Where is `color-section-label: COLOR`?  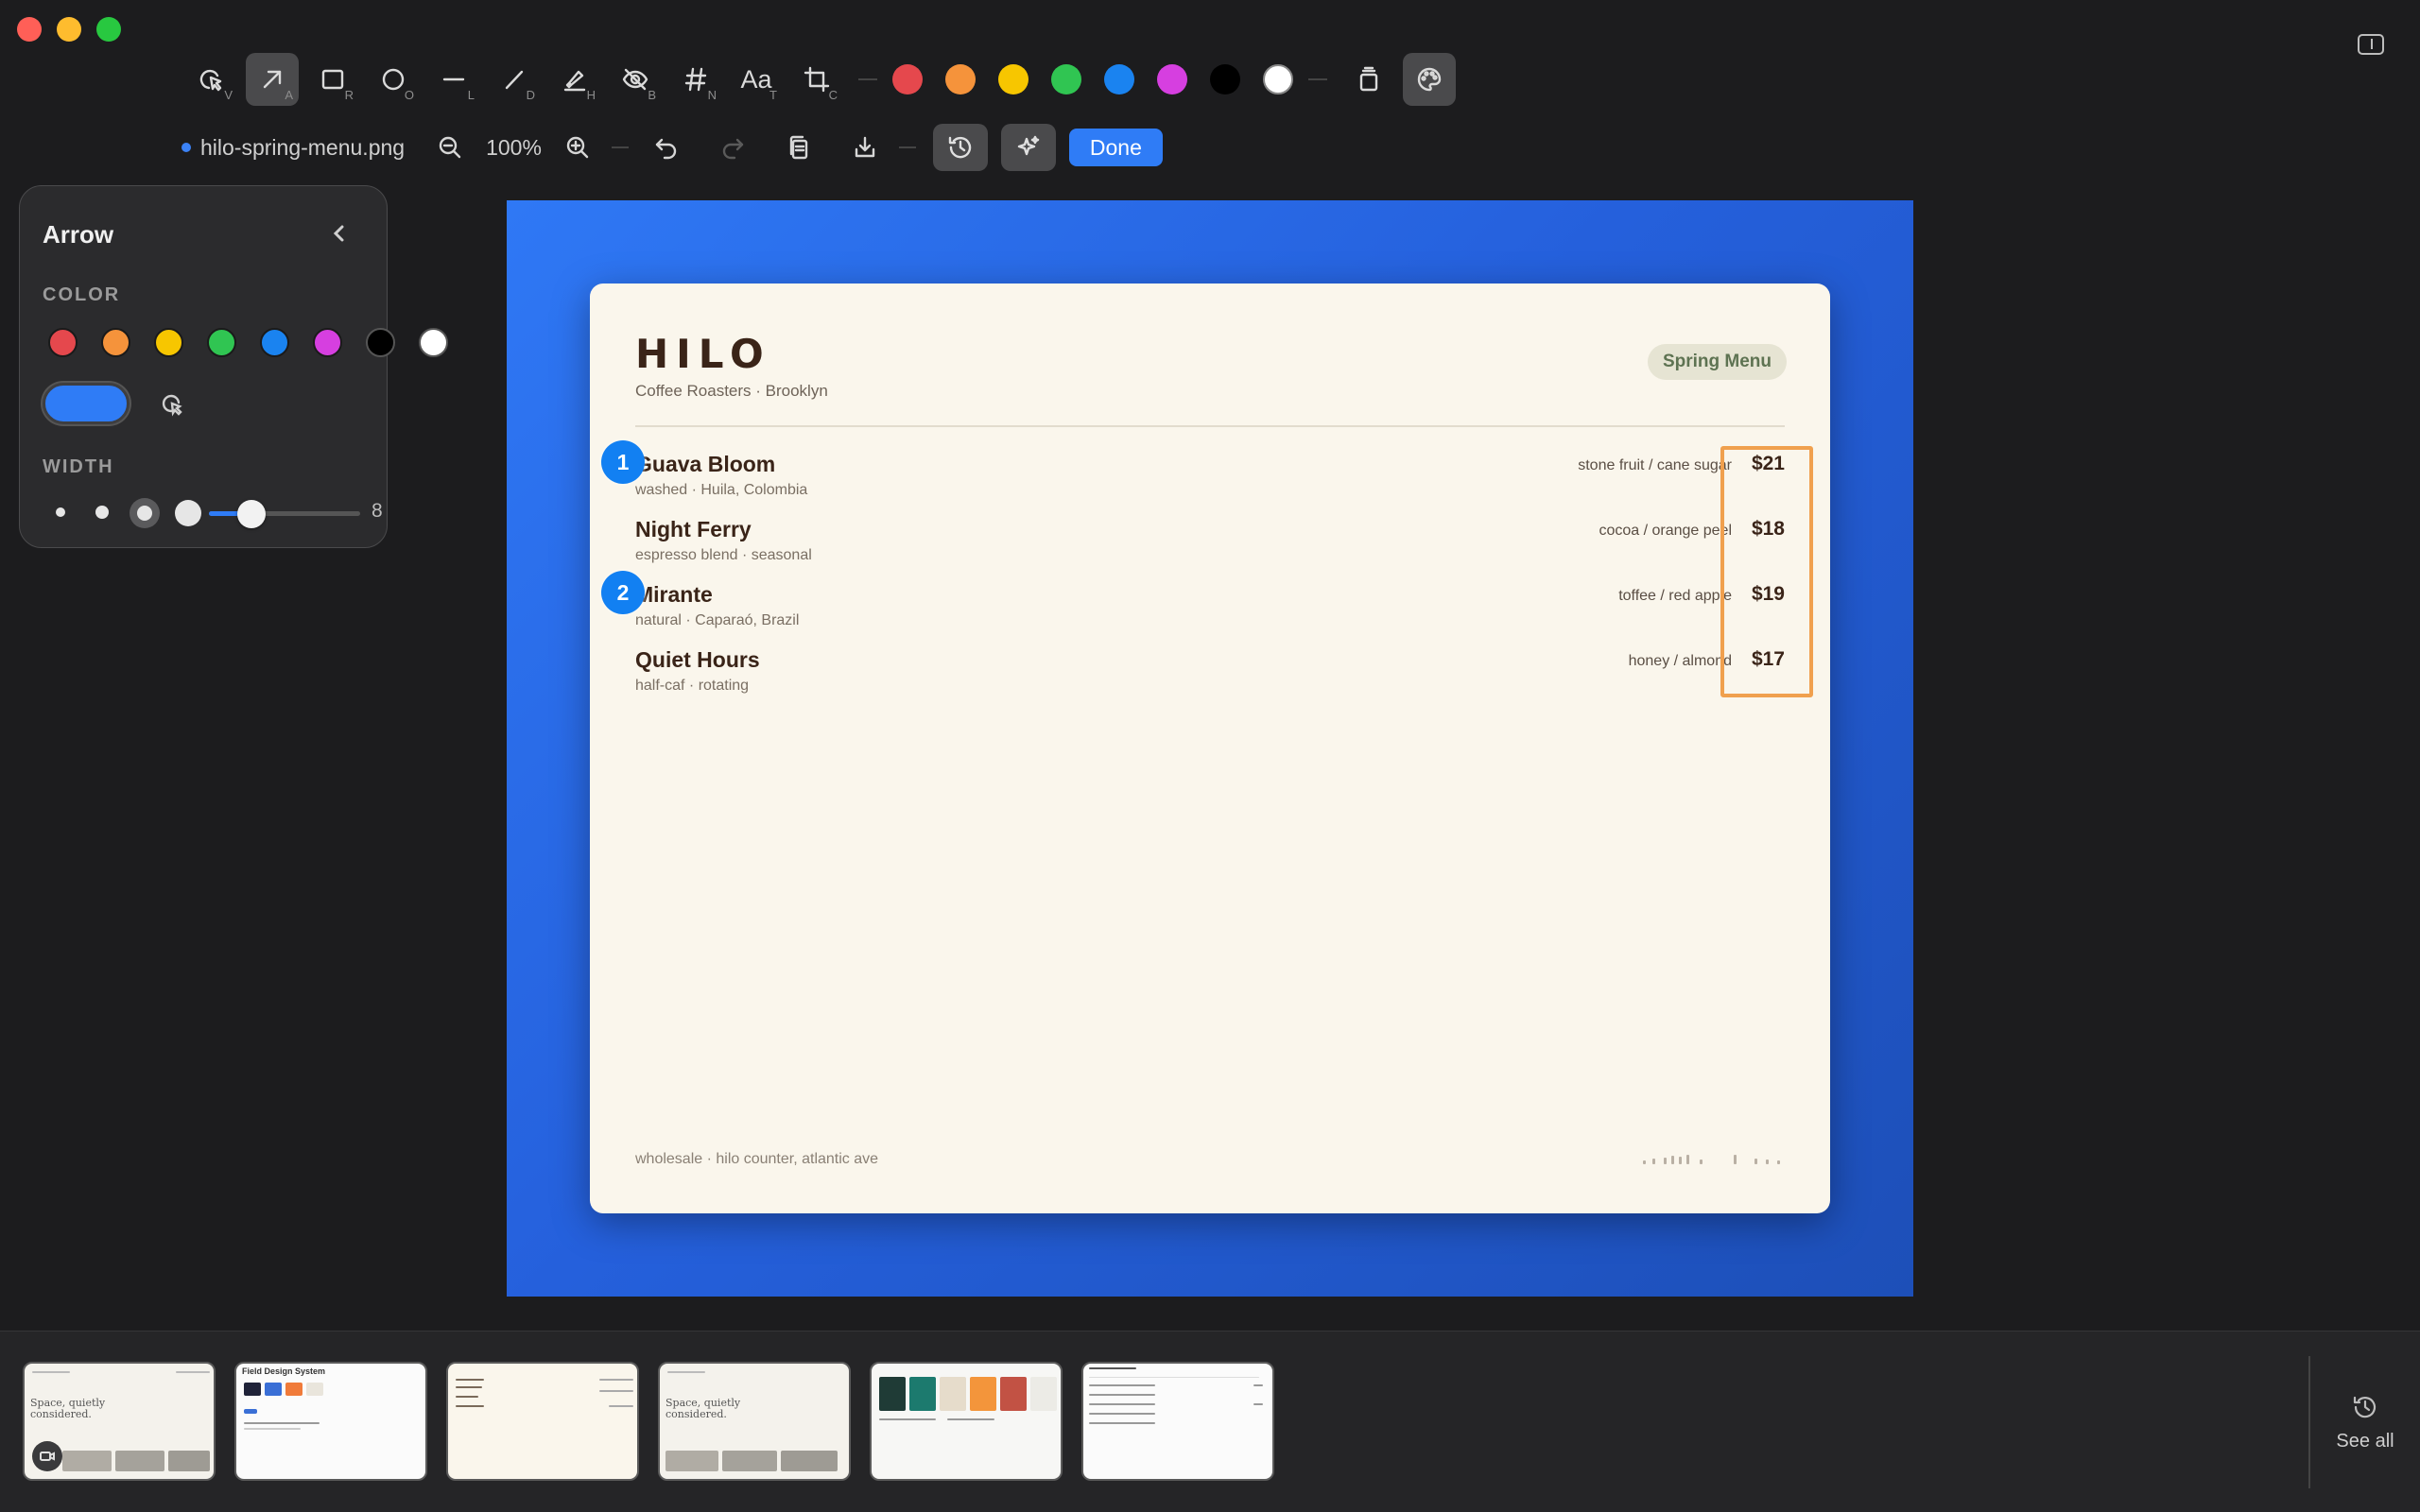
color-section-label: COLOR is located at coordinates (82, 294).